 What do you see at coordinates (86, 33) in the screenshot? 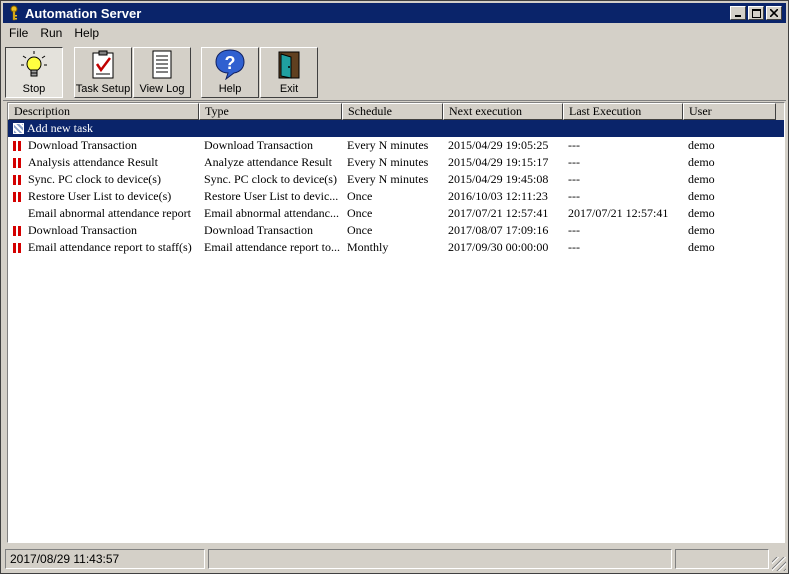
I see `menu-help: Help` at bounding box center [86, 33].